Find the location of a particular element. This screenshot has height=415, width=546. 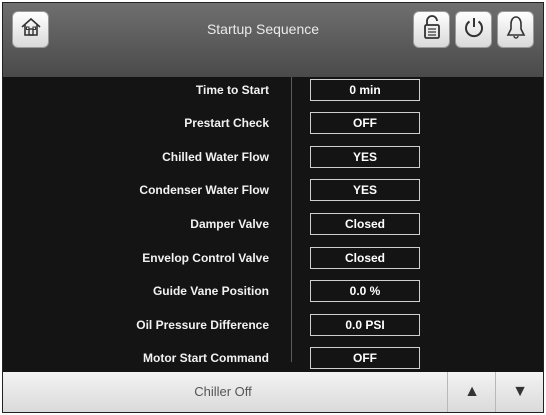

row-label: Envelop Control Valve is located at coordinates (205, 258).